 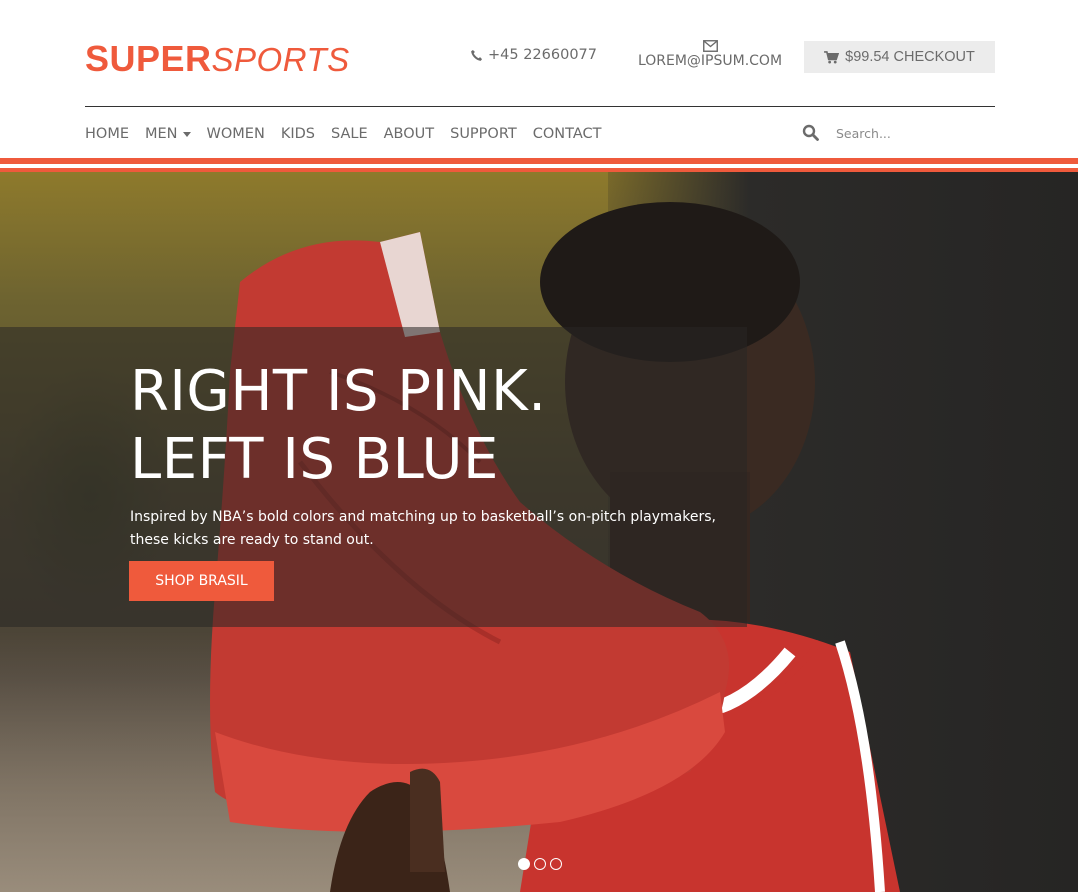 I want to click on hero-title-line2: LEFT IS BLUE, so click(x=314, y=459).